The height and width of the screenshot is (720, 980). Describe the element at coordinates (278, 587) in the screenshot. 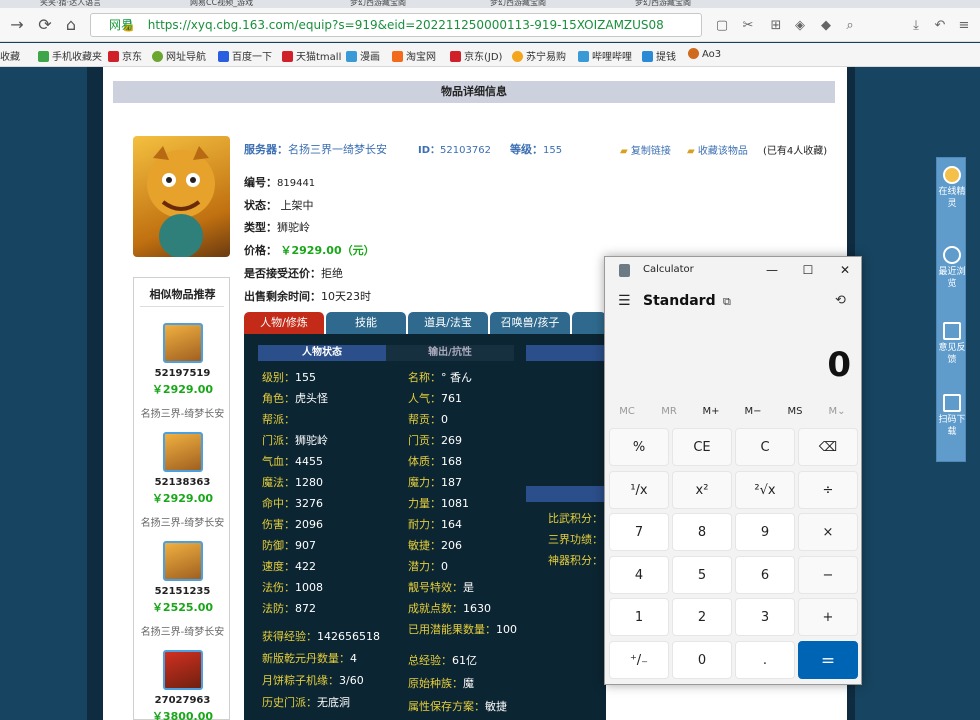

I see `stat-label: 法伤：` at that location.